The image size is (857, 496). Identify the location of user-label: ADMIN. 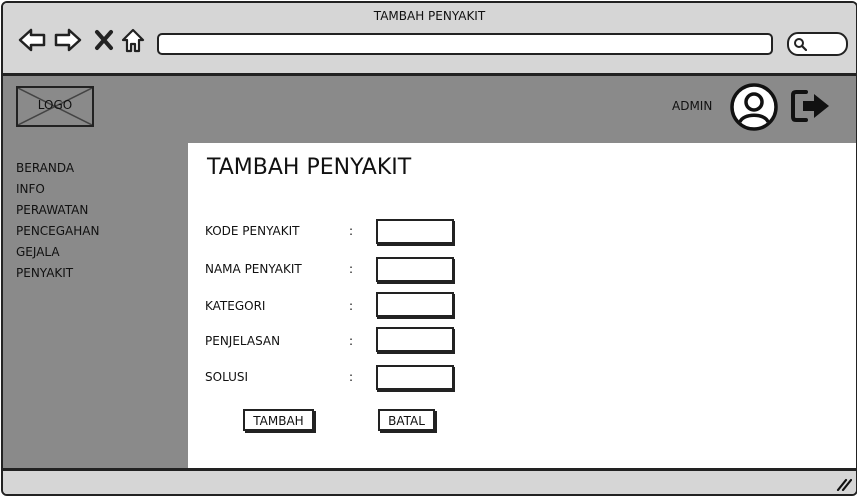
(692, 106).